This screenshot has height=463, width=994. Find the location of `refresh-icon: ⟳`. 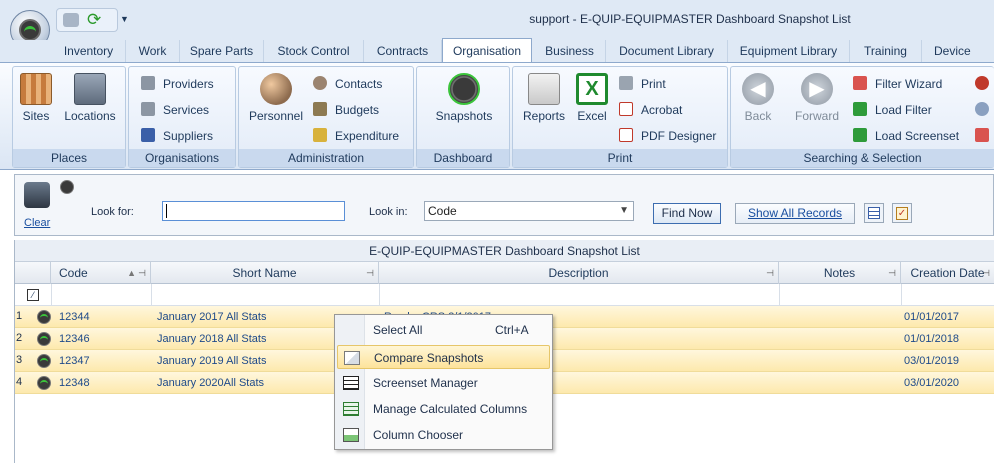

refresh-icon: ⟳ is located at coordinates (94, 20).